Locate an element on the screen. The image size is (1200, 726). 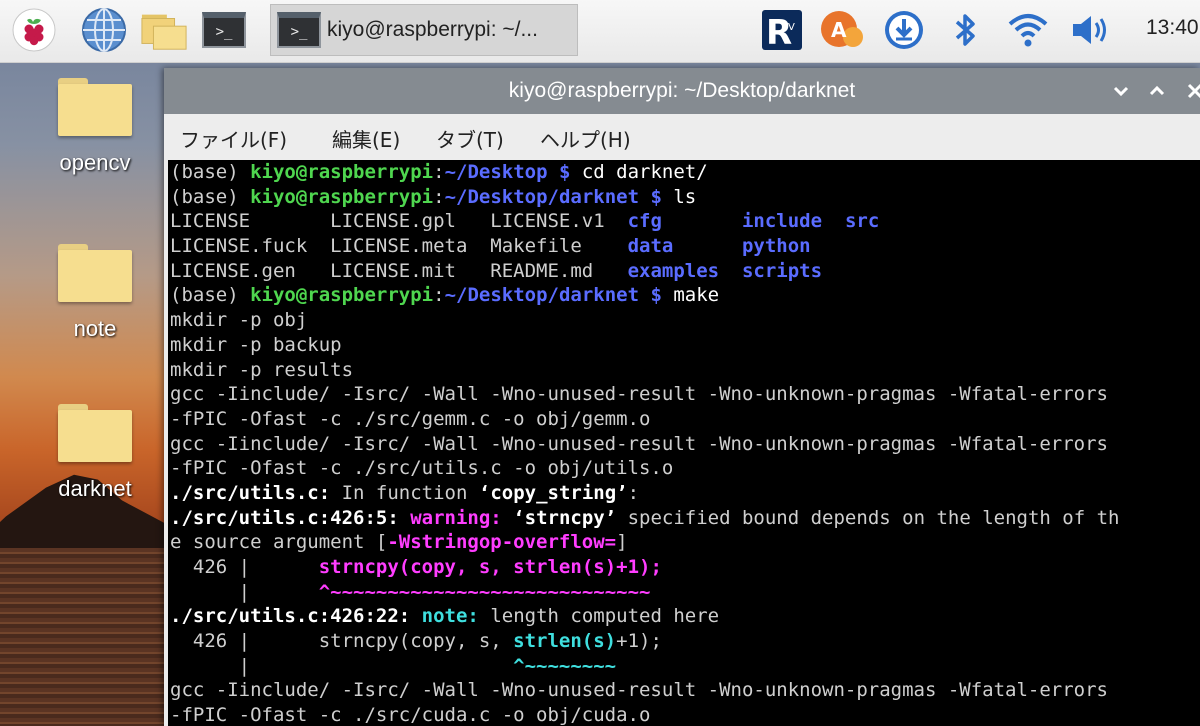
terminal-text-segment: +1); is located at coordinates (639, 641).